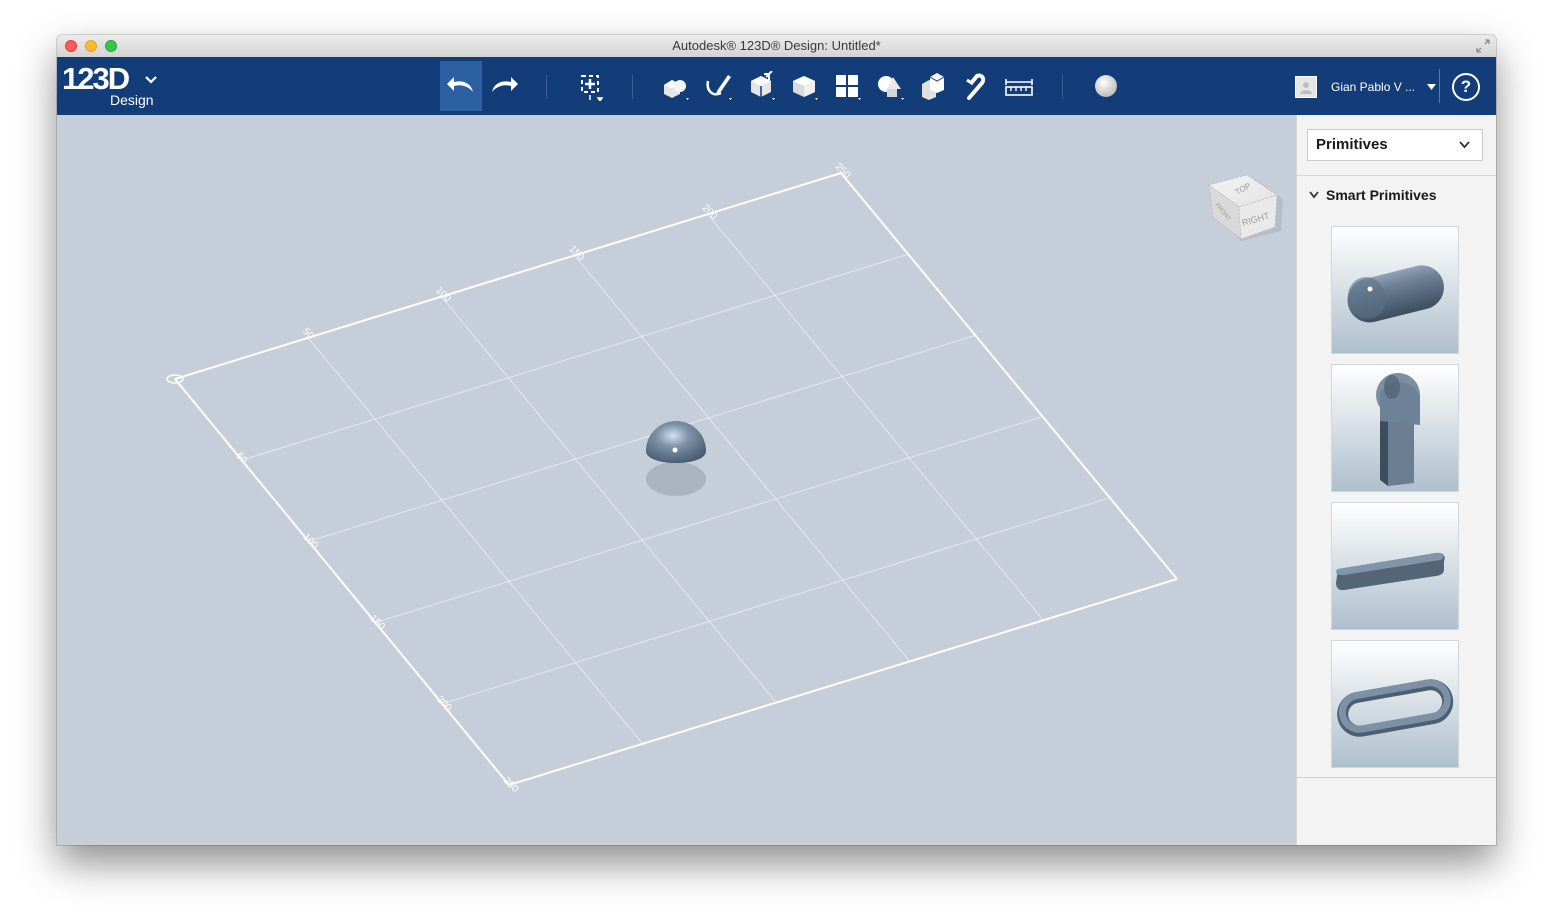 The width and height of the screenshot is (1553, 924). Describe the element at coordinates (710, 213) in the screenshot. I see `grid-tick-label: 200` at that location.